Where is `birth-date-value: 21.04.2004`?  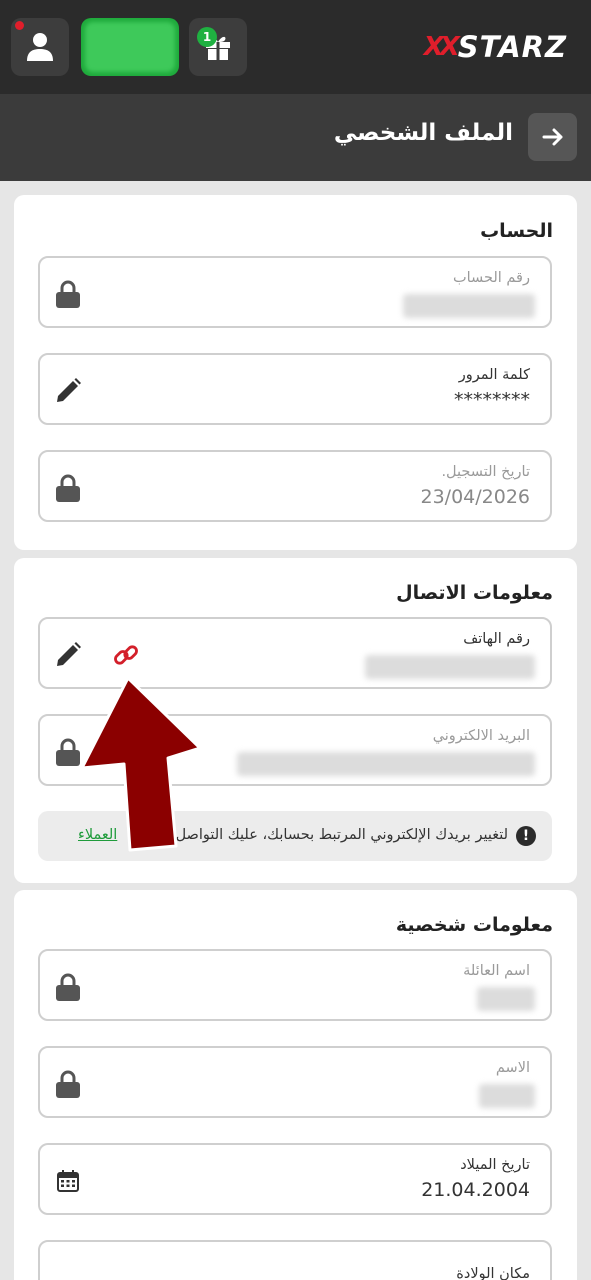 birth-date-value: 21.04.2004 is located at coordinates (475, 1190).